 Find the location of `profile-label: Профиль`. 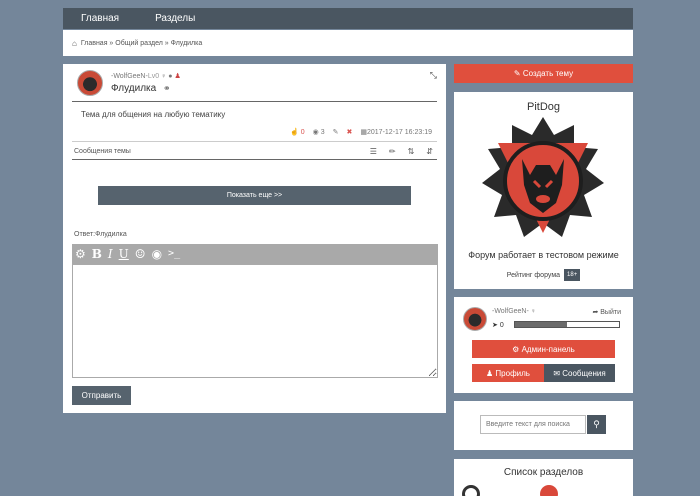

profile-label: Профиль is located at coordinates (512, 373).